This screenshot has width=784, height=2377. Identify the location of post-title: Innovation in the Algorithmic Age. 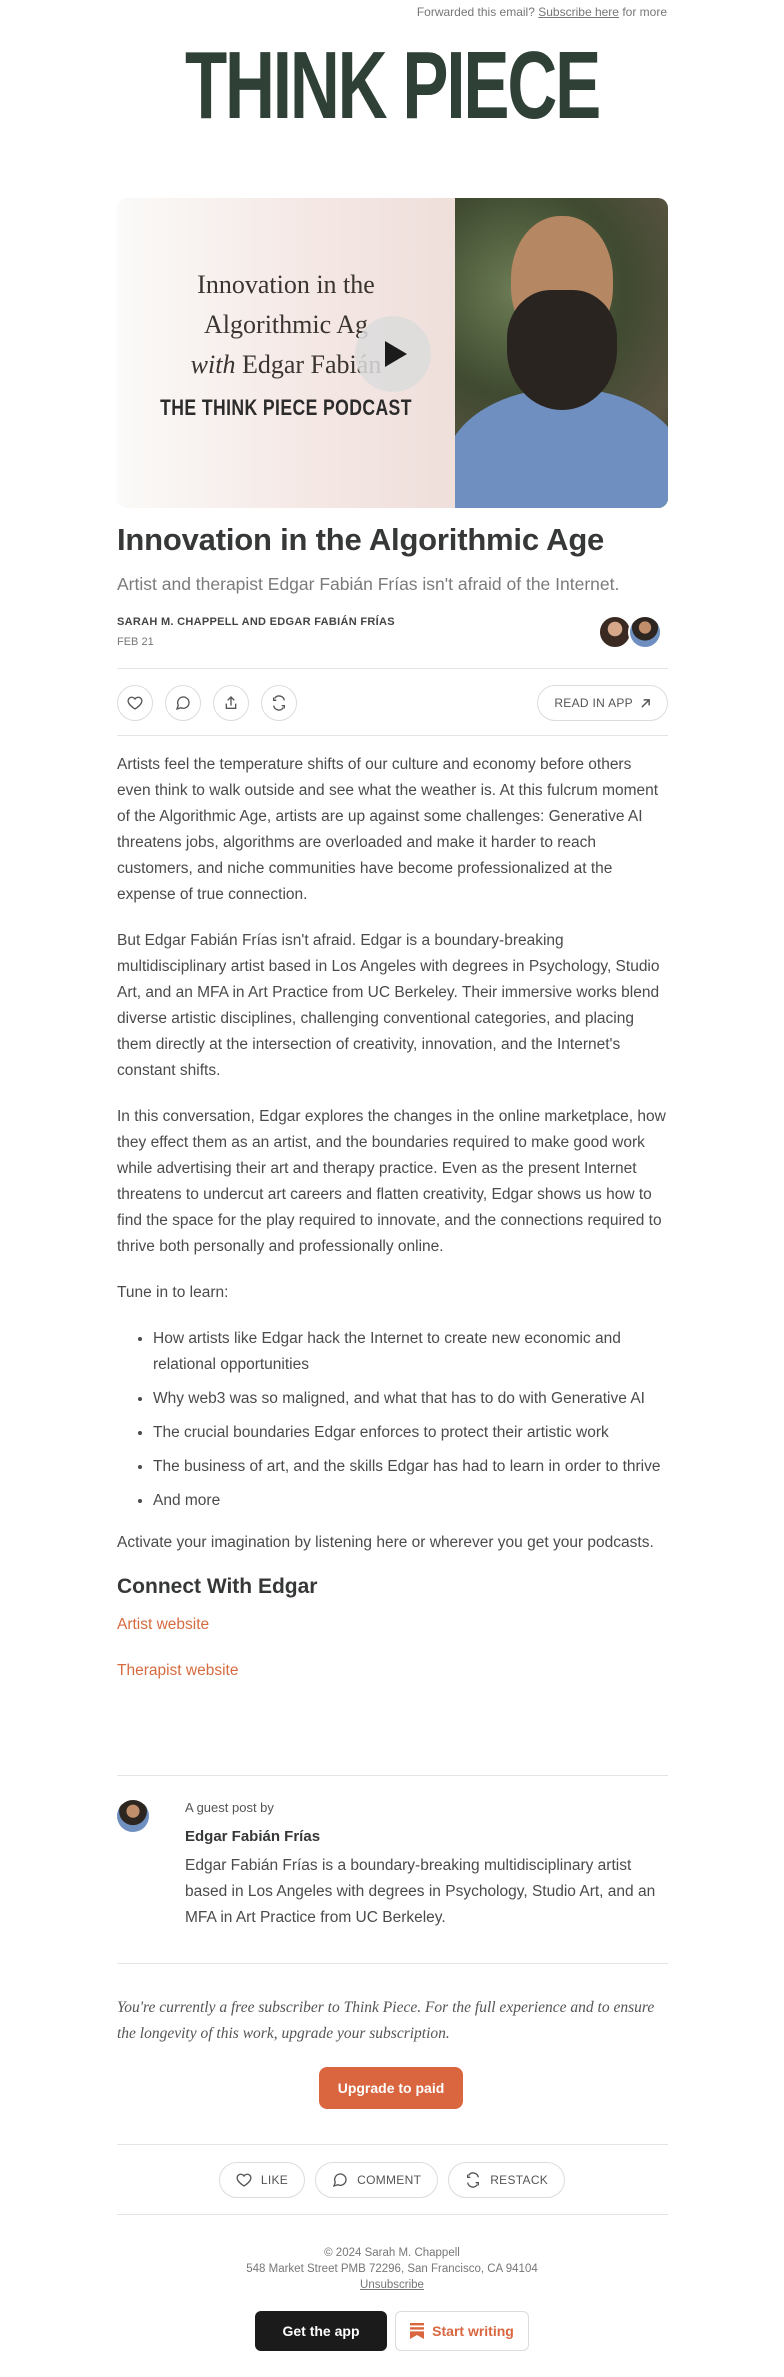
(392, 540).